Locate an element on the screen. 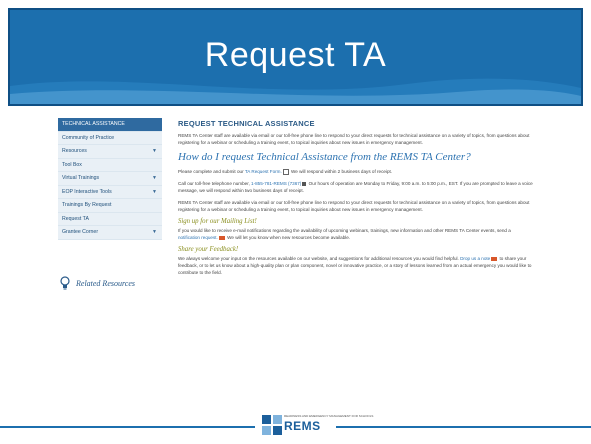  lightbulb-icon is located at coordinates (65, 283).